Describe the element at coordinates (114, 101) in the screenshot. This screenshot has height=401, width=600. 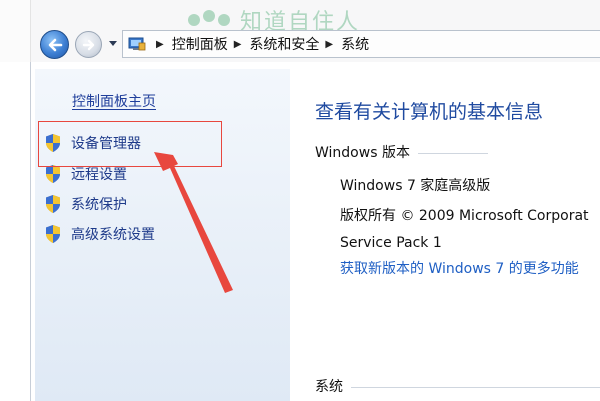
I see `control-panel-home-link: 控制面板主页` at that location.